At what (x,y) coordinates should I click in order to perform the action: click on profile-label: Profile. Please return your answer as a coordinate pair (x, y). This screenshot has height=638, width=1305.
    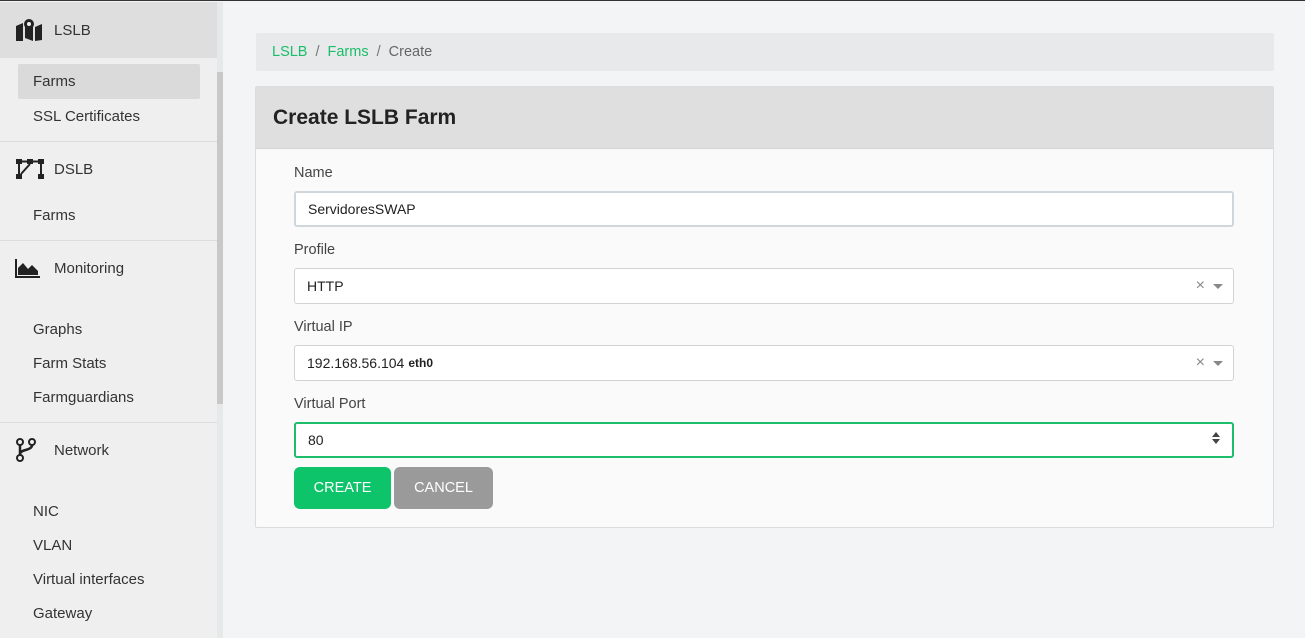
    Looking at the image, I should click on (315, 250).